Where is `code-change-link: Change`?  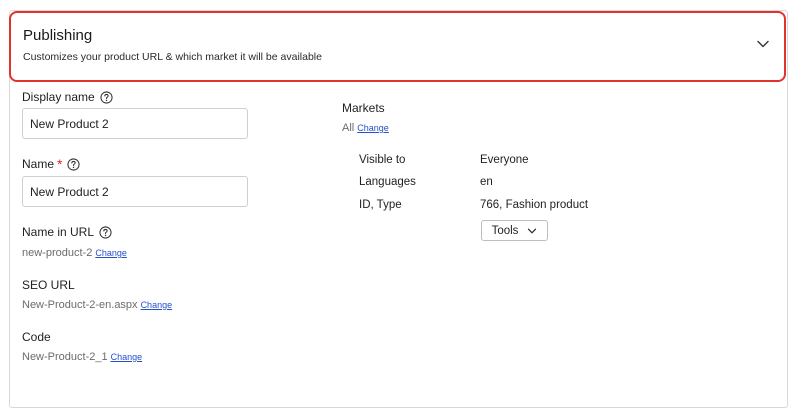 code-change-link: Change is located at coordinates (127, 357).